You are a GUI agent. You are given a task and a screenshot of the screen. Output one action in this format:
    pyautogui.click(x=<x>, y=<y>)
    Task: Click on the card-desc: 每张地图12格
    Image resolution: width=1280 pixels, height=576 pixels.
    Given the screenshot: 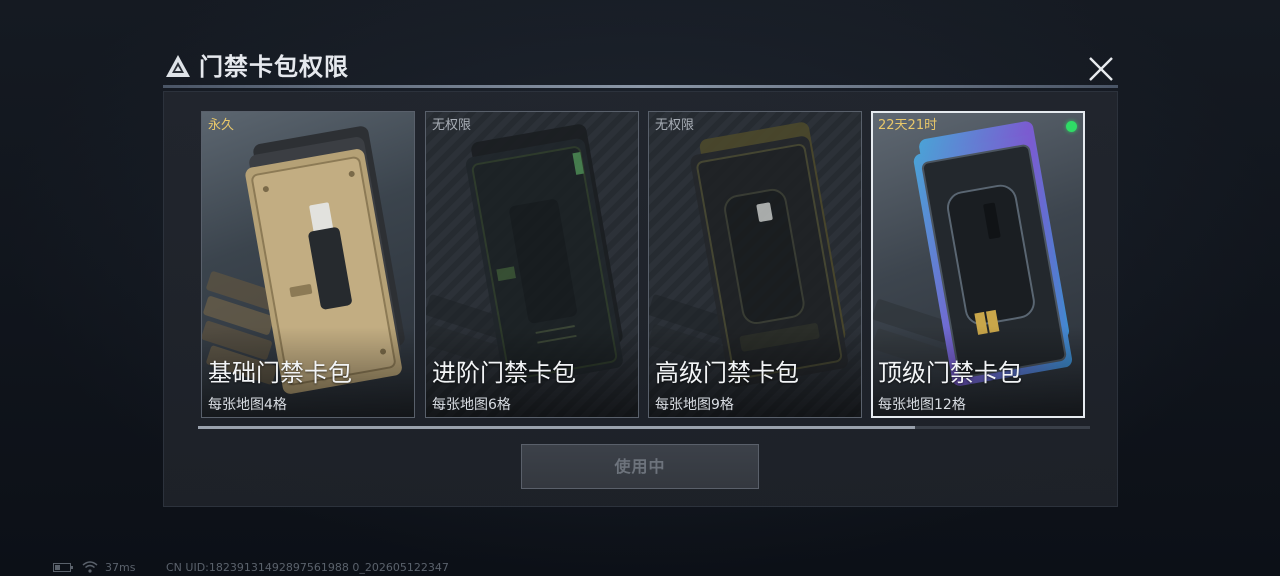 What is the action you would take?
    pyautogui.click(x=922, y=405)
    